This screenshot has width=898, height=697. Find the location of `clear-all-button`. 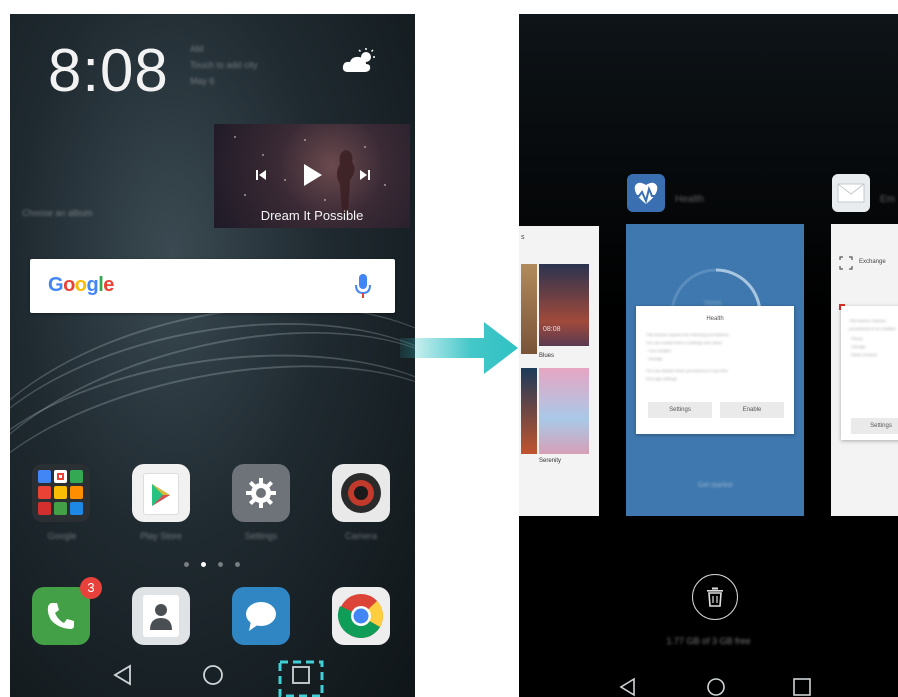

clear-all-button is located at coordinates (715, 597).